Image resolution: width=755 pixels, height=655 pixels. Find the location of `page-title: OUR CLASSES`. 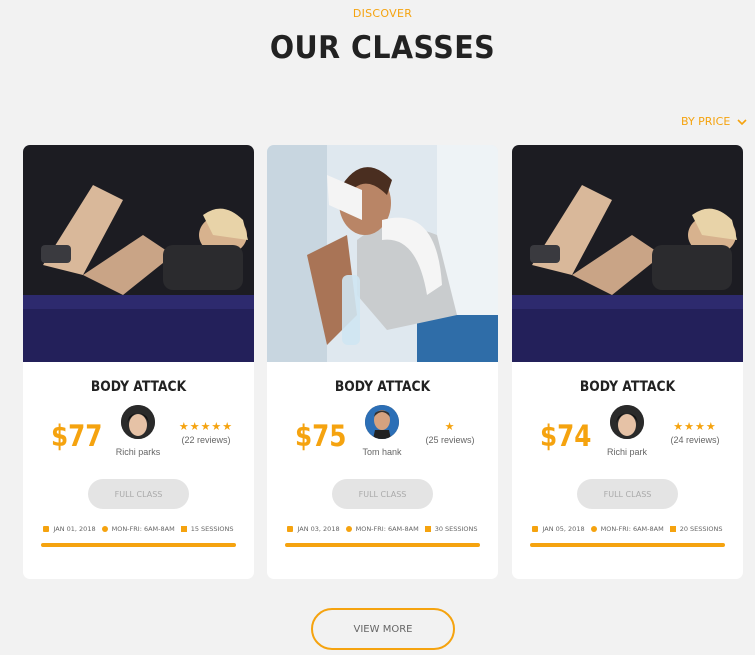

page-title: OUR CLASSES is located at coordinates (382, 48).